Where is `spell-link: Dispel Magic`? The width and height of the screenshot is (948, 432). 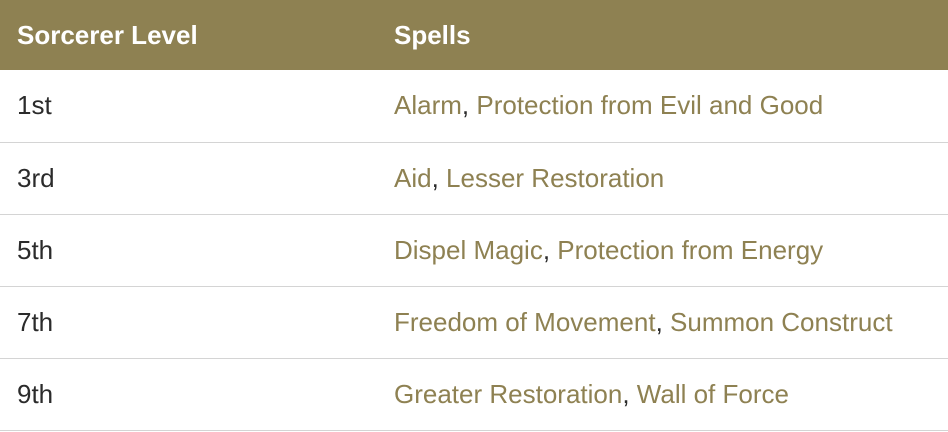 spell-link: Dispel Magic is located at coordinates (468, 250).